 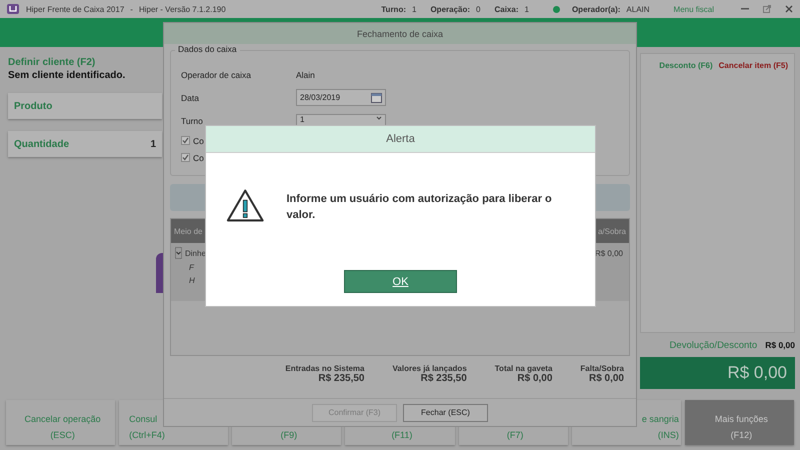 What do you see at coordinates (85, 144) in the screenshot?
I see `input-field: Quantidade 1` at bounding box center [85, 144].